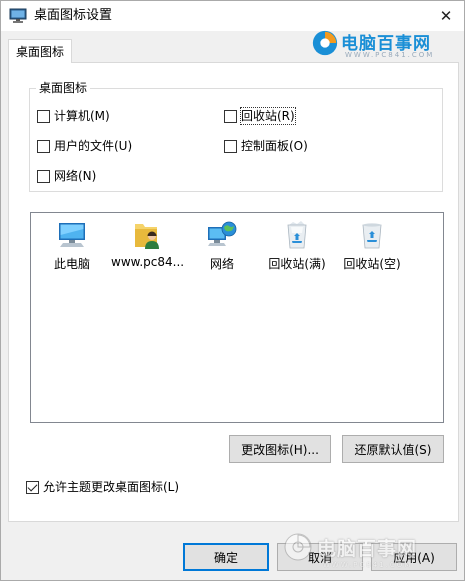 This screenshot has height=581, width=465. What do you see at coordinates (393, 449) in the screenshot?
I see `restore-default-button: 还原默认值(S)` at bounding box center [393, 449].